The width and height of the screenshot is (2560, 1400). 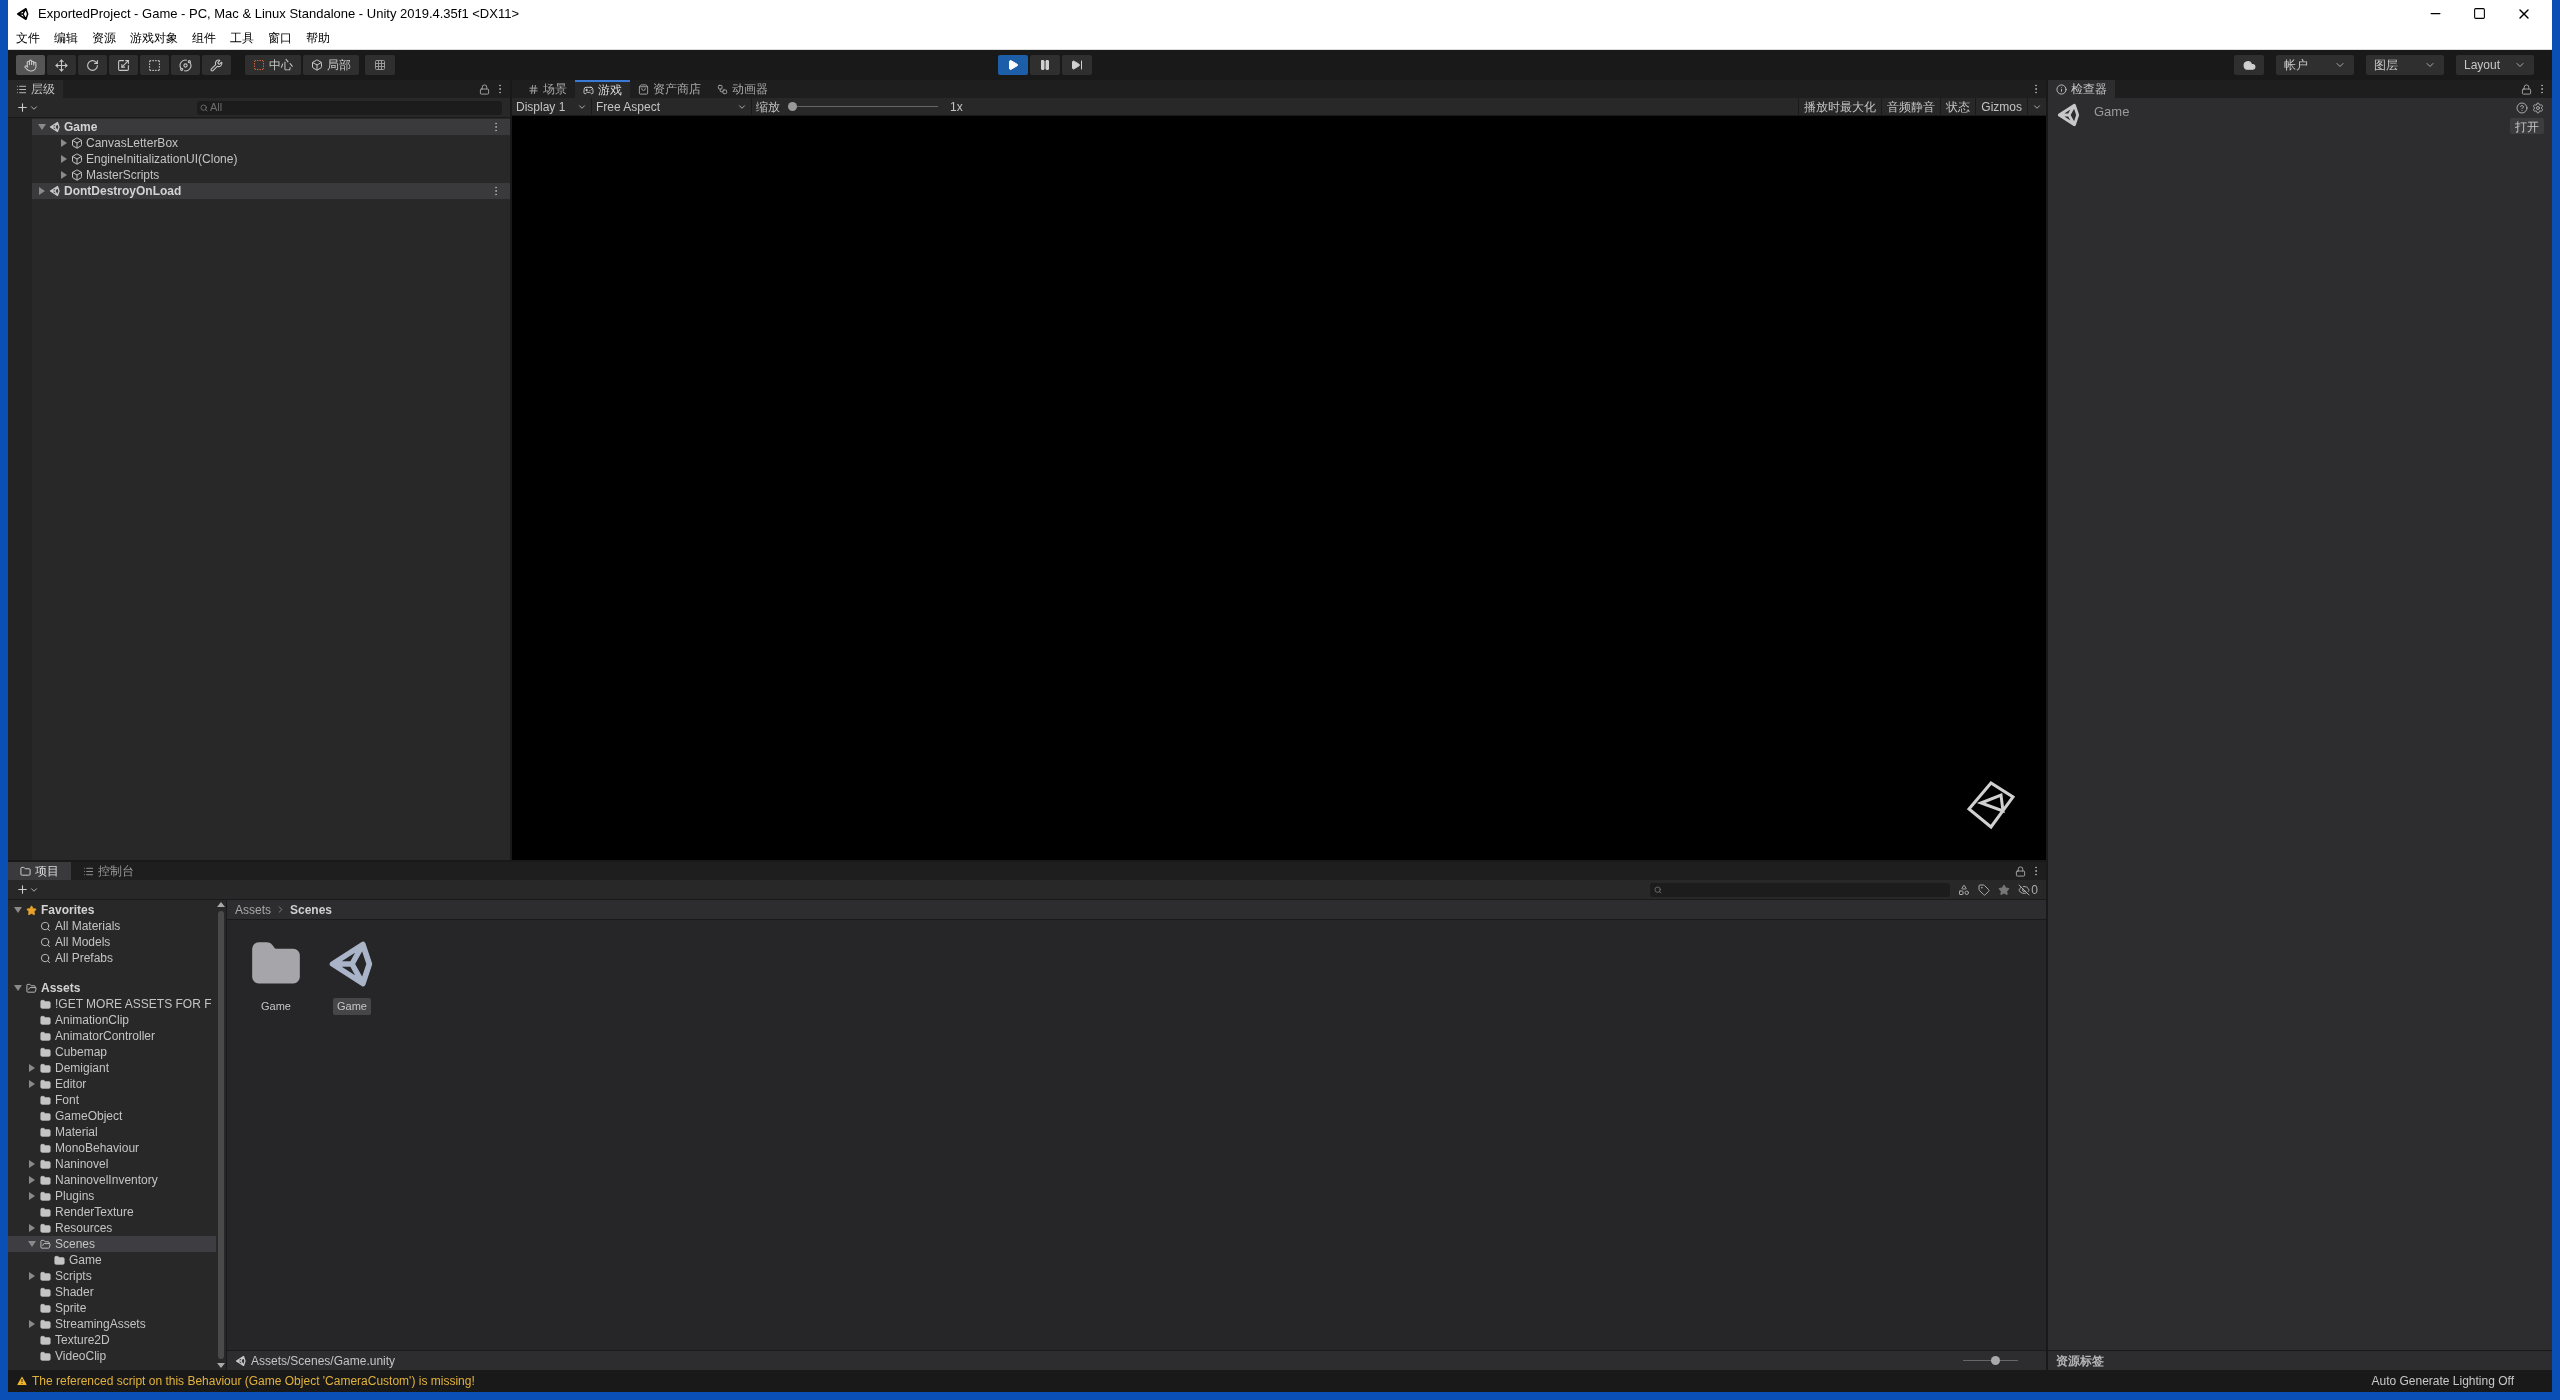 What do you see at coordinates (112, 942) in the screenshot?
I see `tree-row: All Models` at bounding box center [112, 942].